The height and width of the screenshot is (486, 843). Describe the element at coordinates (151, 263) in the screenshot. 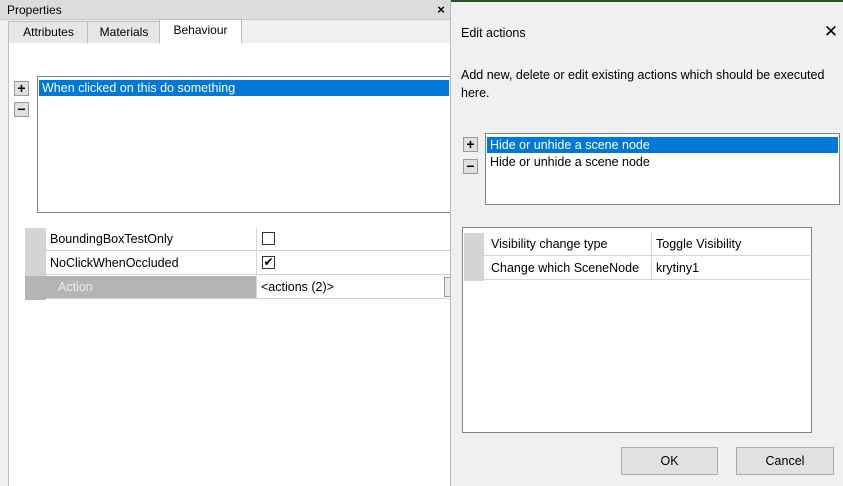

I see `property-name: NoClickWhenOccluded` at that location.